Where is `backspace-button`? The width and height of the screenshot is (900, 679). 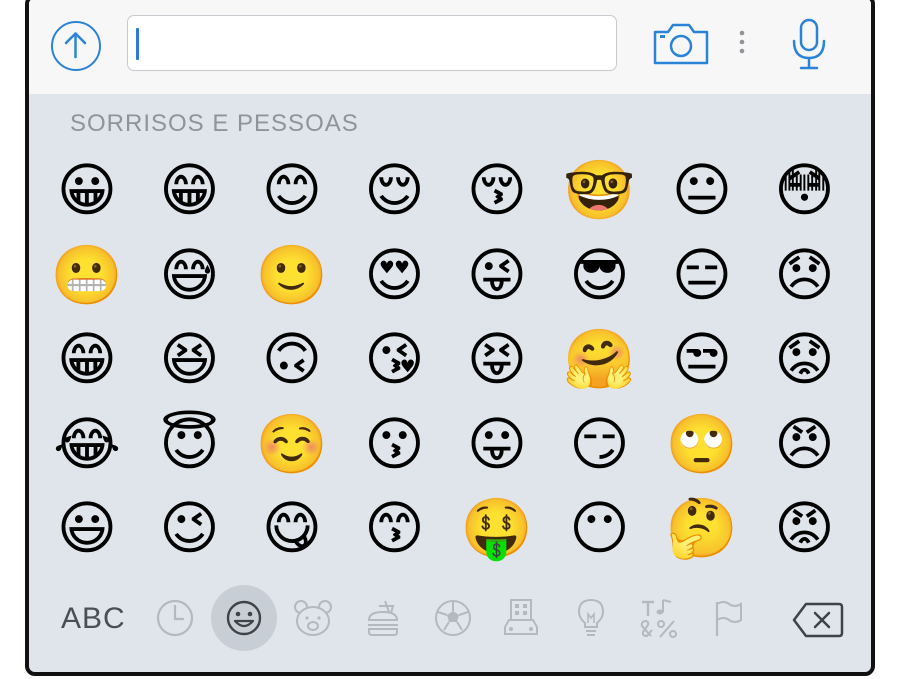
backspace-button is located at coordinates (818, 620).